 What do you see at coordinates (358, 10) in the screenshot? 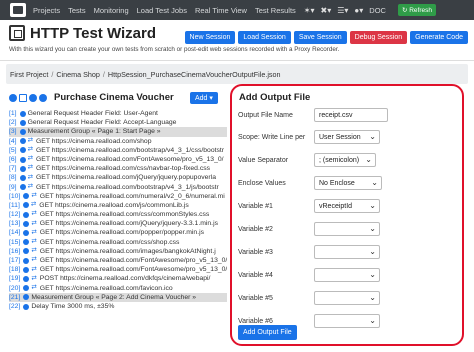
I see `user-icon: ●▾` at bounding box center [358, 10].